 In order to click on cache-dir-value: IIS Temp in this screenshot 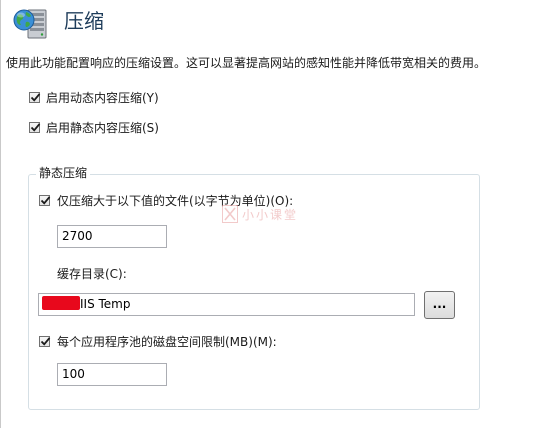, I will do `click(105, 304)`.